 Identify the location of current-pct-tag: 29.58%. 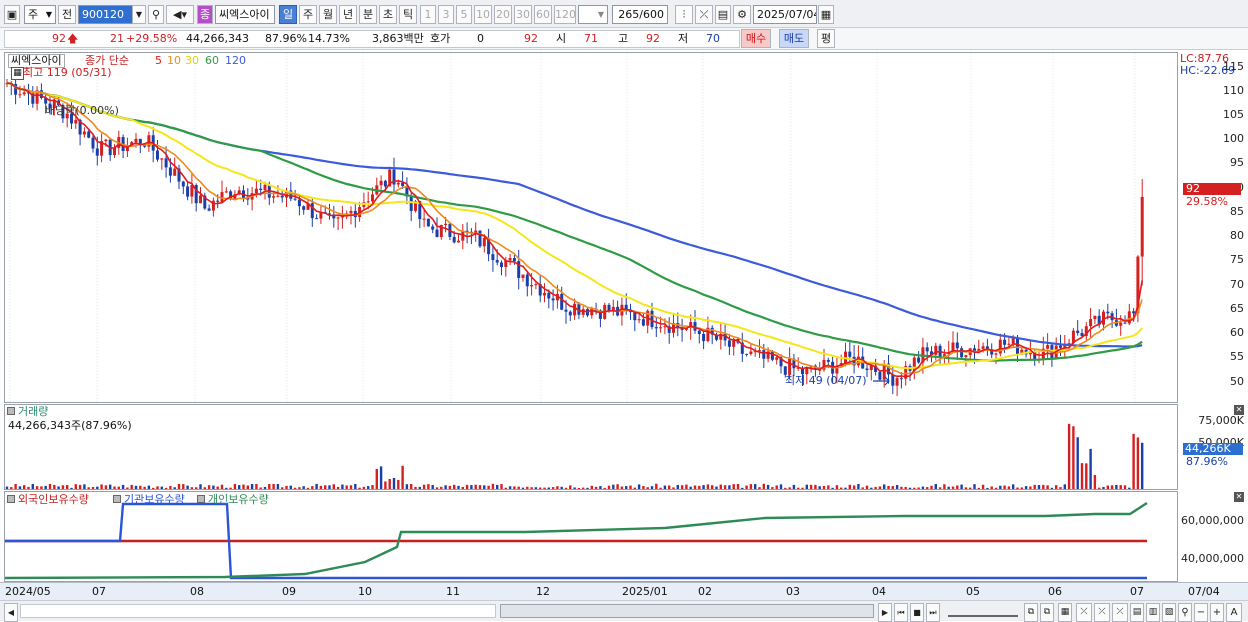
(1207, 201).